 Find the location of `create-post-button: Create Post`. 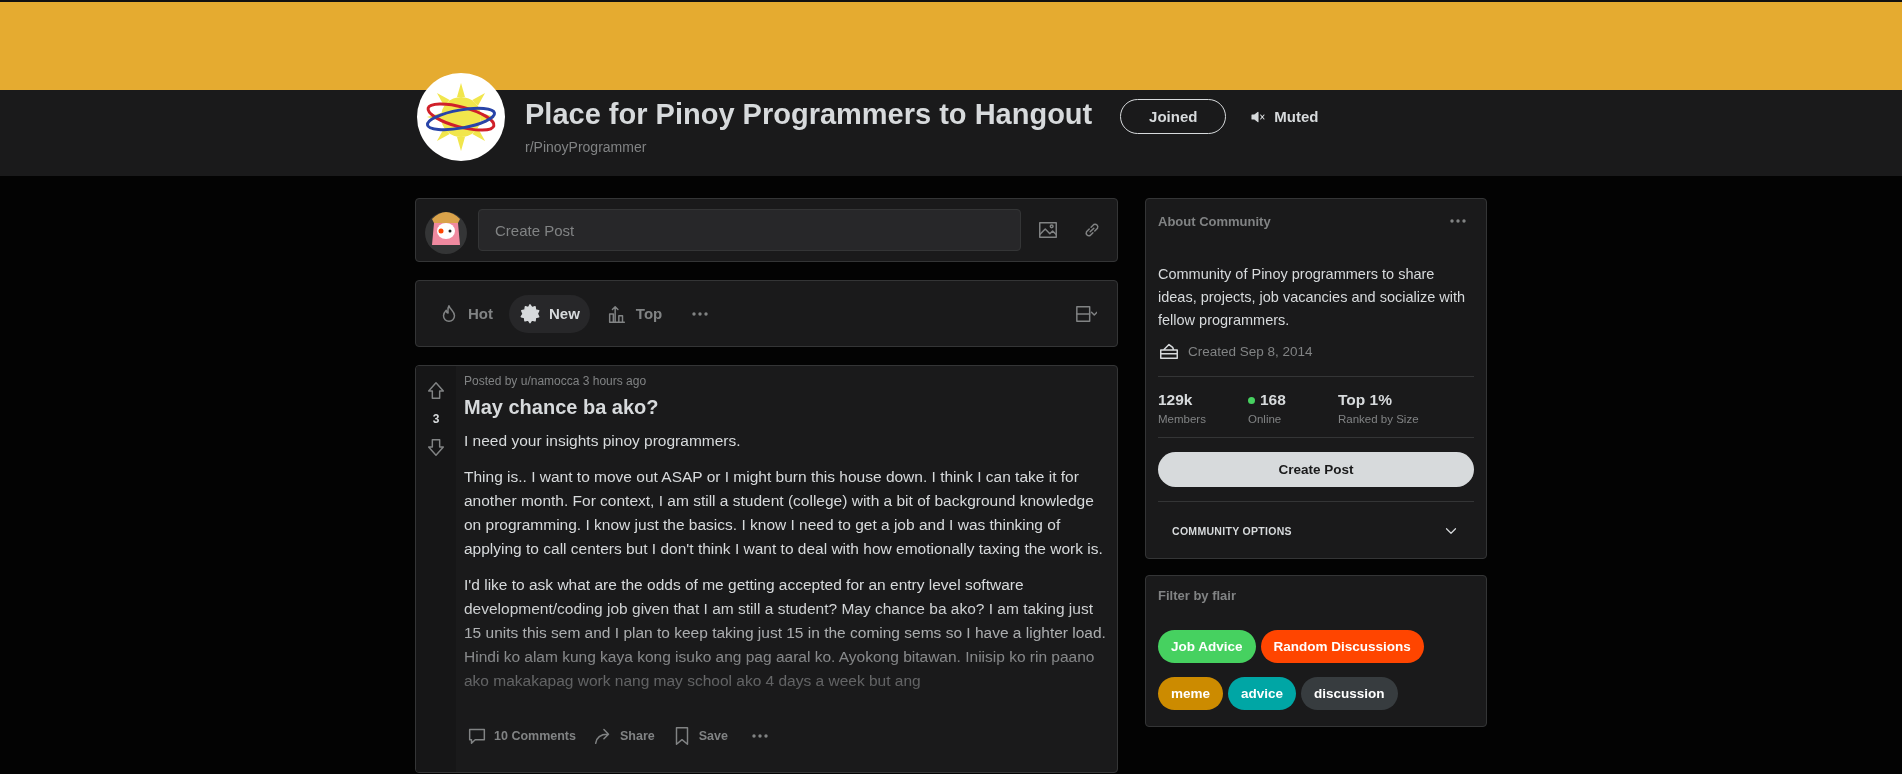

create-post-button: Create Post is located at coordinates (1316, 469).